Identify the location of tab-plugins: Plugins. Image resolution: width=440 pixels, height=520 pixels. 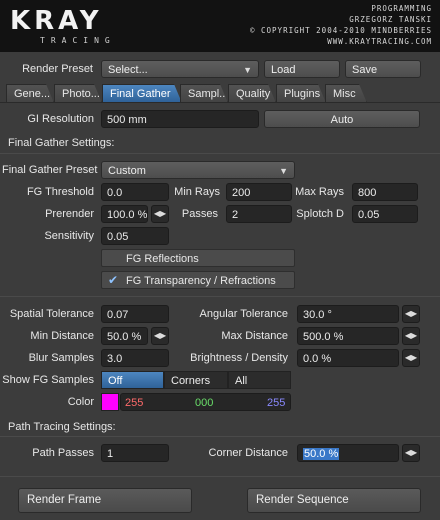
(301, 93).